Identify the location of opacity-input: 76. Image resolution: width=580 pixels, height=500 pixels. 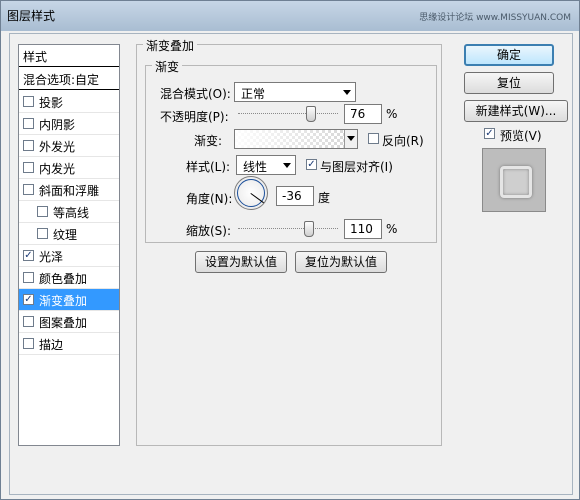
(363, 114).